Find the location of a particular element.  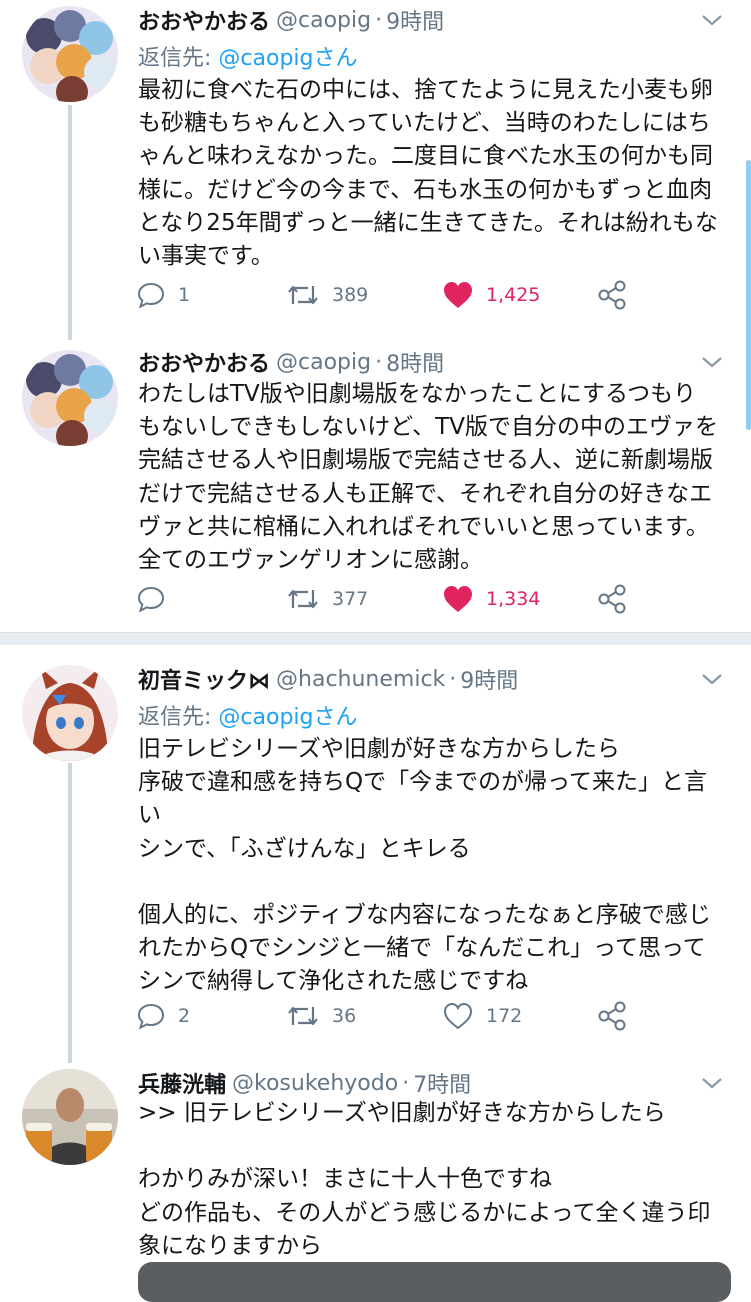

reply-button: 1 is located at coordinates (163, 295).